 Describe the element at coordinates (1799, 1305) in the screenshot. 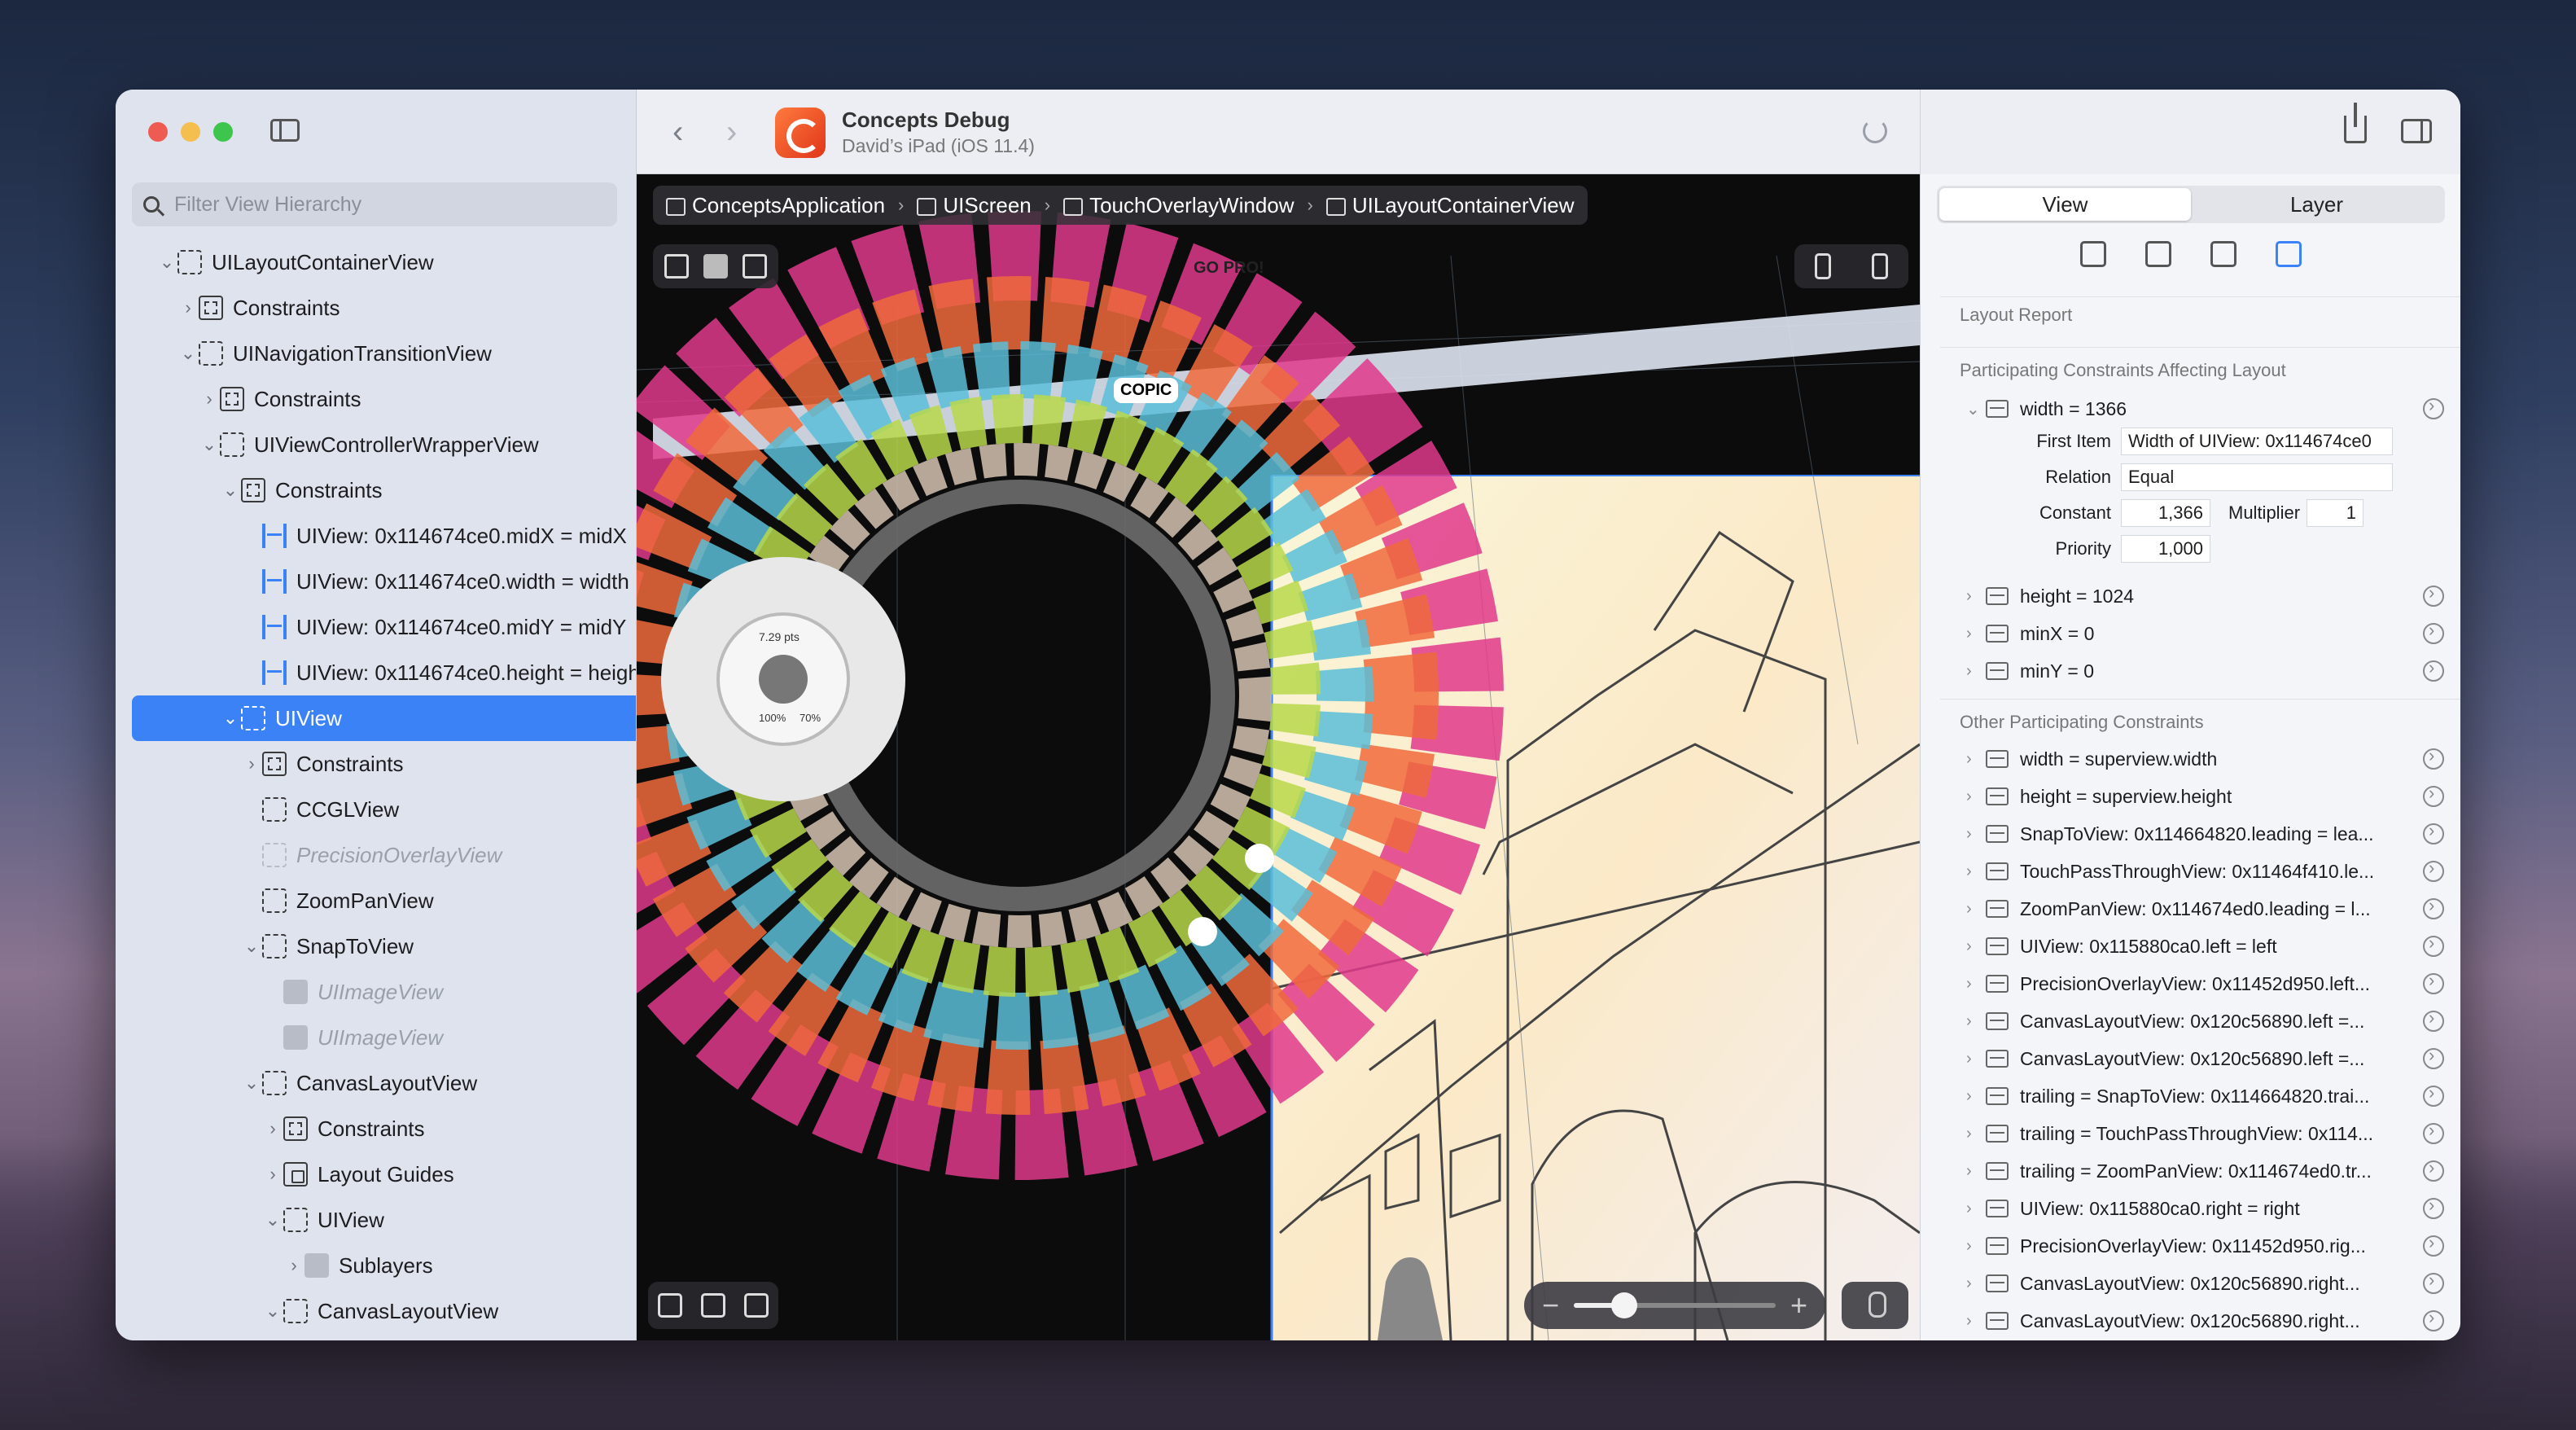

I see `zoom-in-button: +` at that location.